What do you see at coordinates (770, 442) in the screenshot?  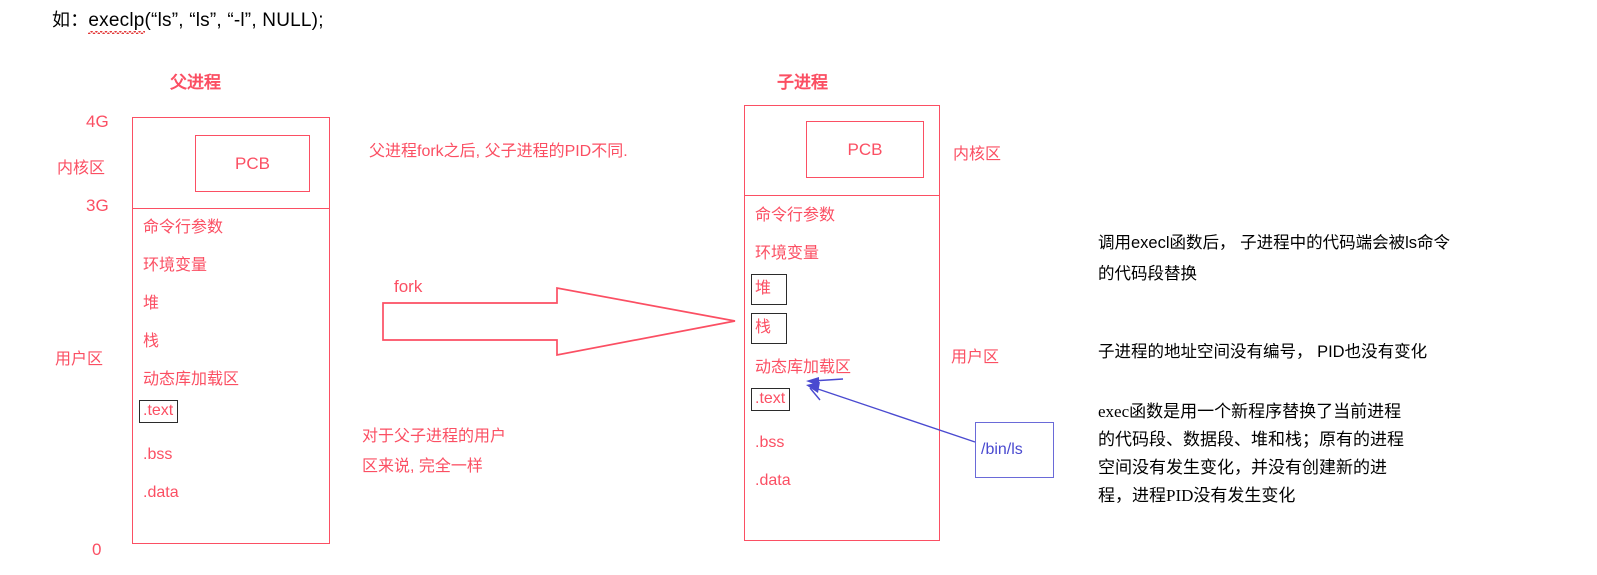 I see `child-seg-6: .bss` at bounding box center [770, 442].